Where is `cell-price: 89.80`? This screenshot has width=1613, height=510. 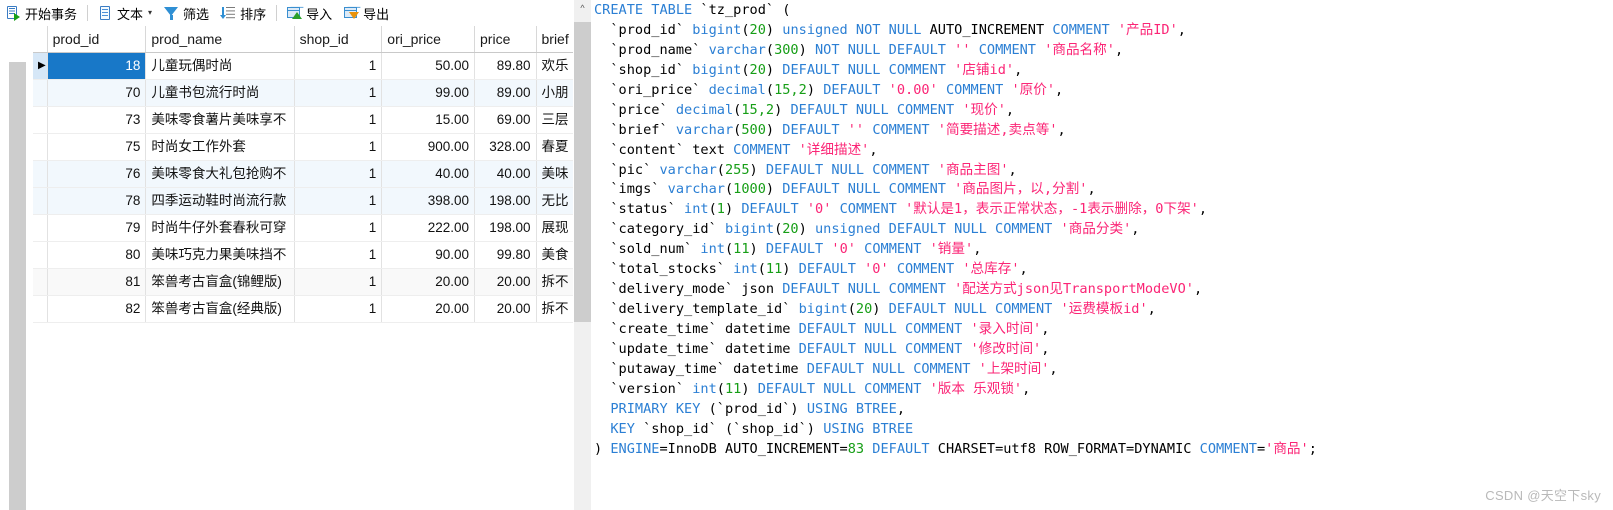
cell-price: 89.80 is located at coordinates (505, 66).